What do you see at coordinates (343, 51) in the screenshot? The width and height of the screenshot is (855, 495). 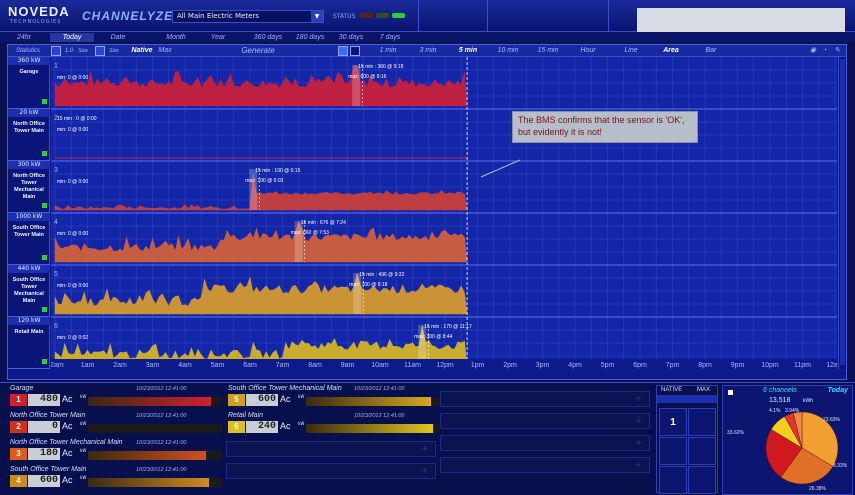 I see `single-view-icon` at bounding box center [343, 51].